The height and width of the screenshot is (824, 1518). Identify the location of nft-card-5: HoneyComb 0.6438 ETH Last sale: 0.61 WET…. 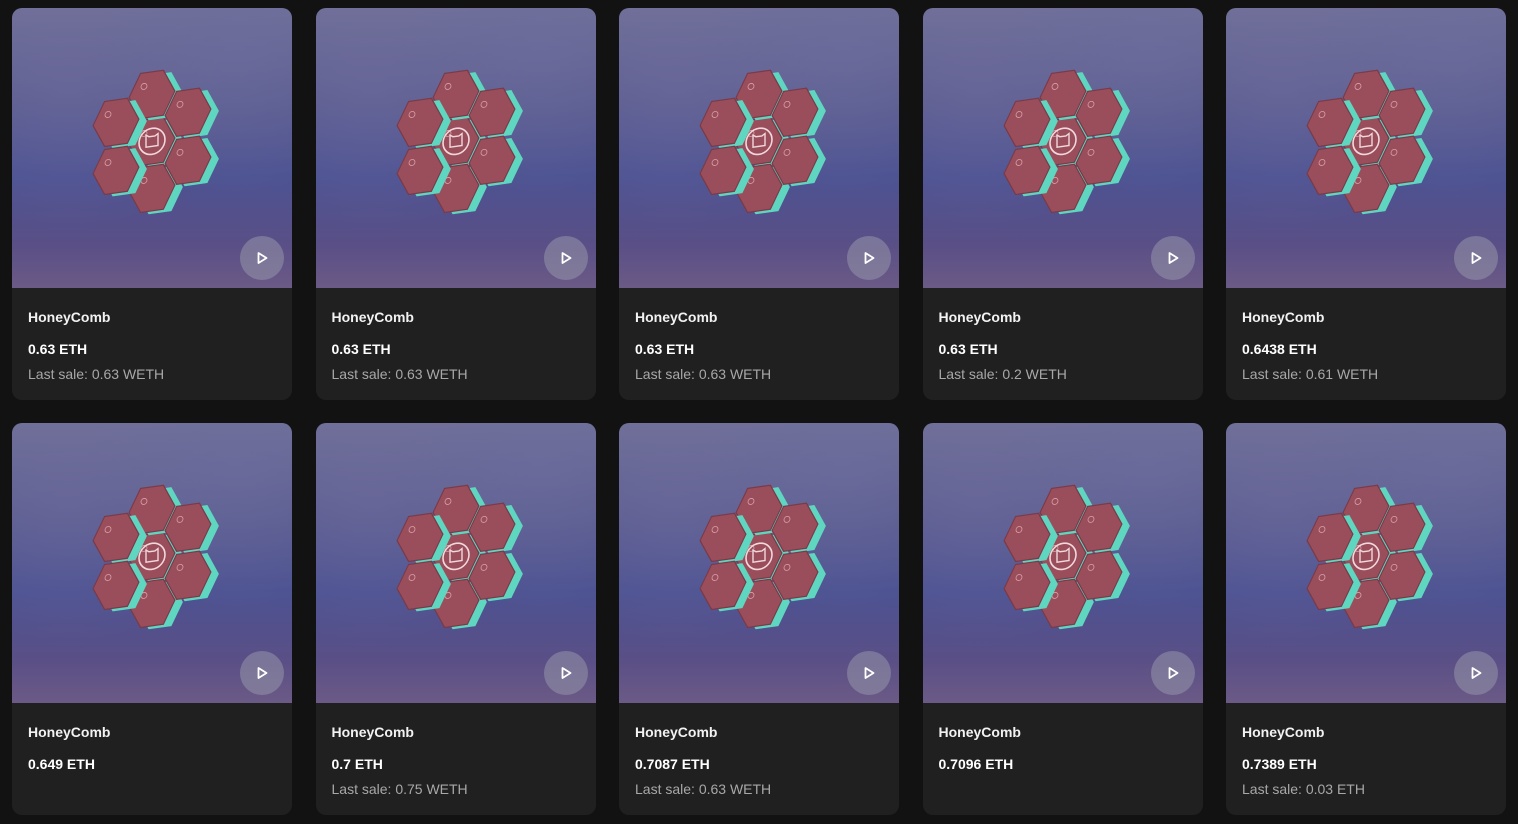
(1366, 204).